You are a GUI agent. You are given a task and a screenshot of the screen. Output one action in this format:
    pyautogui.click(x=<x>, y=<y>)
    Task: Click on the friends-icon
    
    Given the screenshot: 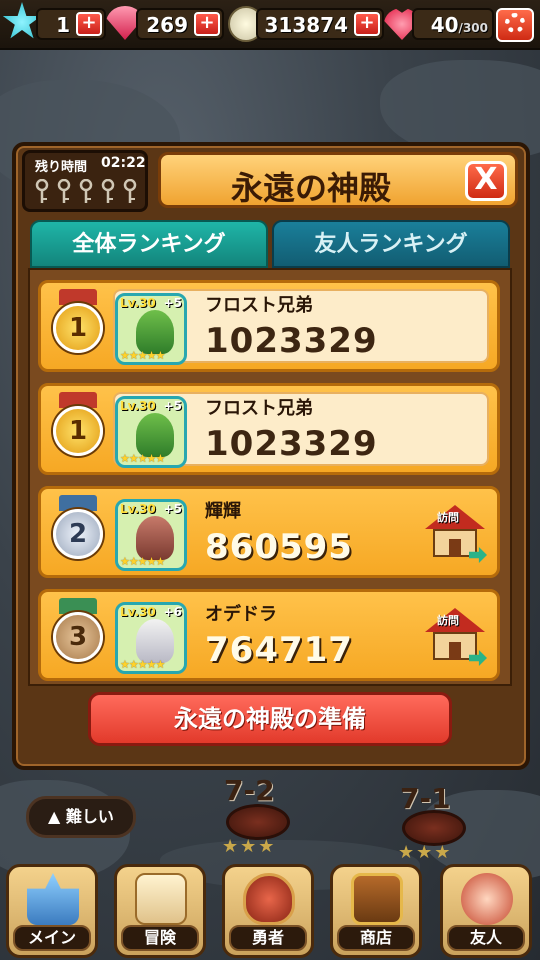 What is the action you would take?
    pyautogui.click(x=487, y=899)
    